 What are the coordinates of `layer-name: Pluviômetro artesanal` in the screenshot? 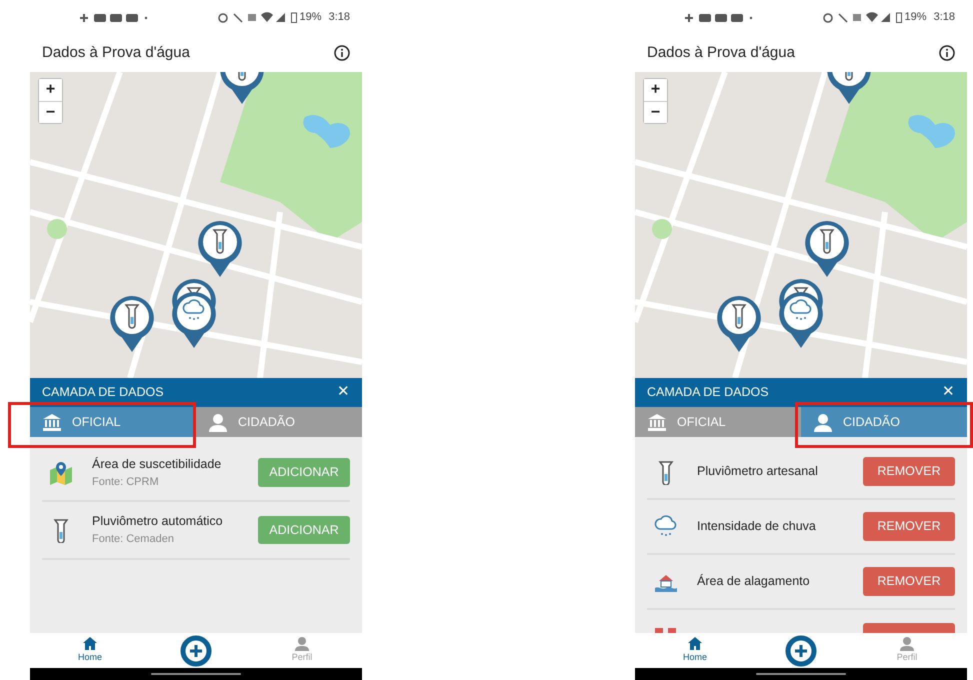 It's located at (758, 471).